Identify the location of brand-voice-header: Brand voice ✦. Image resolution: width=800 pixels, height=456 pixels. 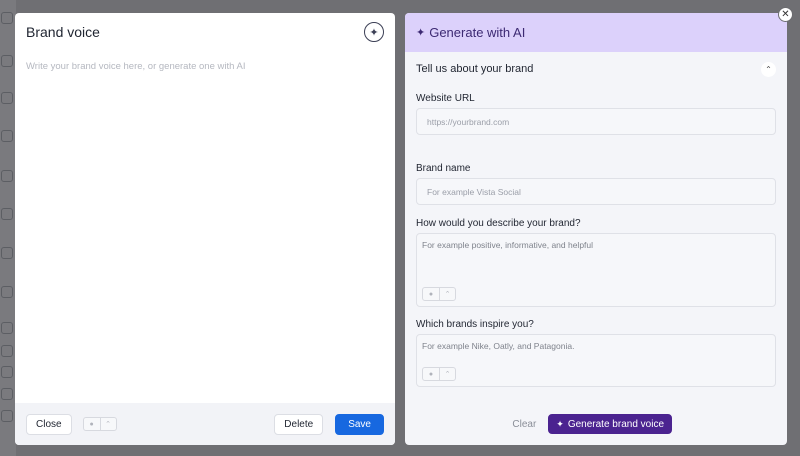
(205, 32).